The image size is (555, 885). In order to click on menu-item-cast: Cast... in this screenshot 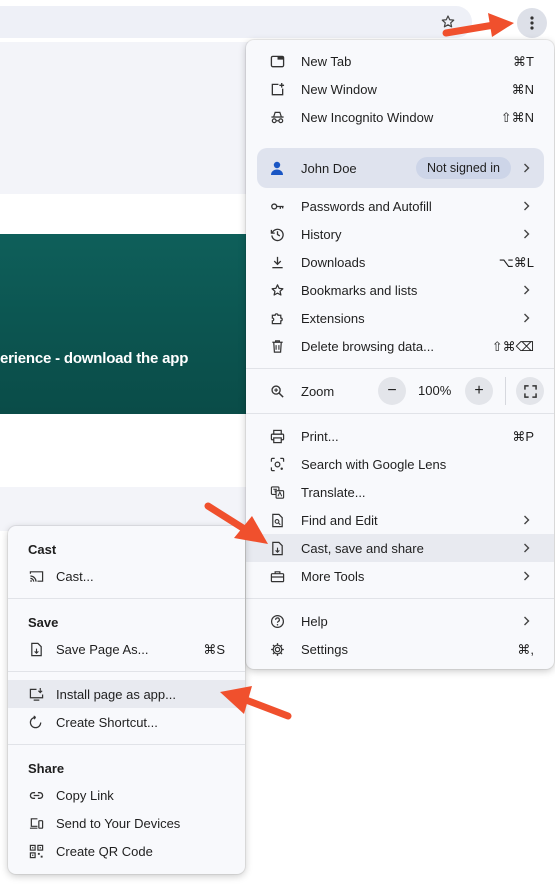, I will do `click(126, 576)`.